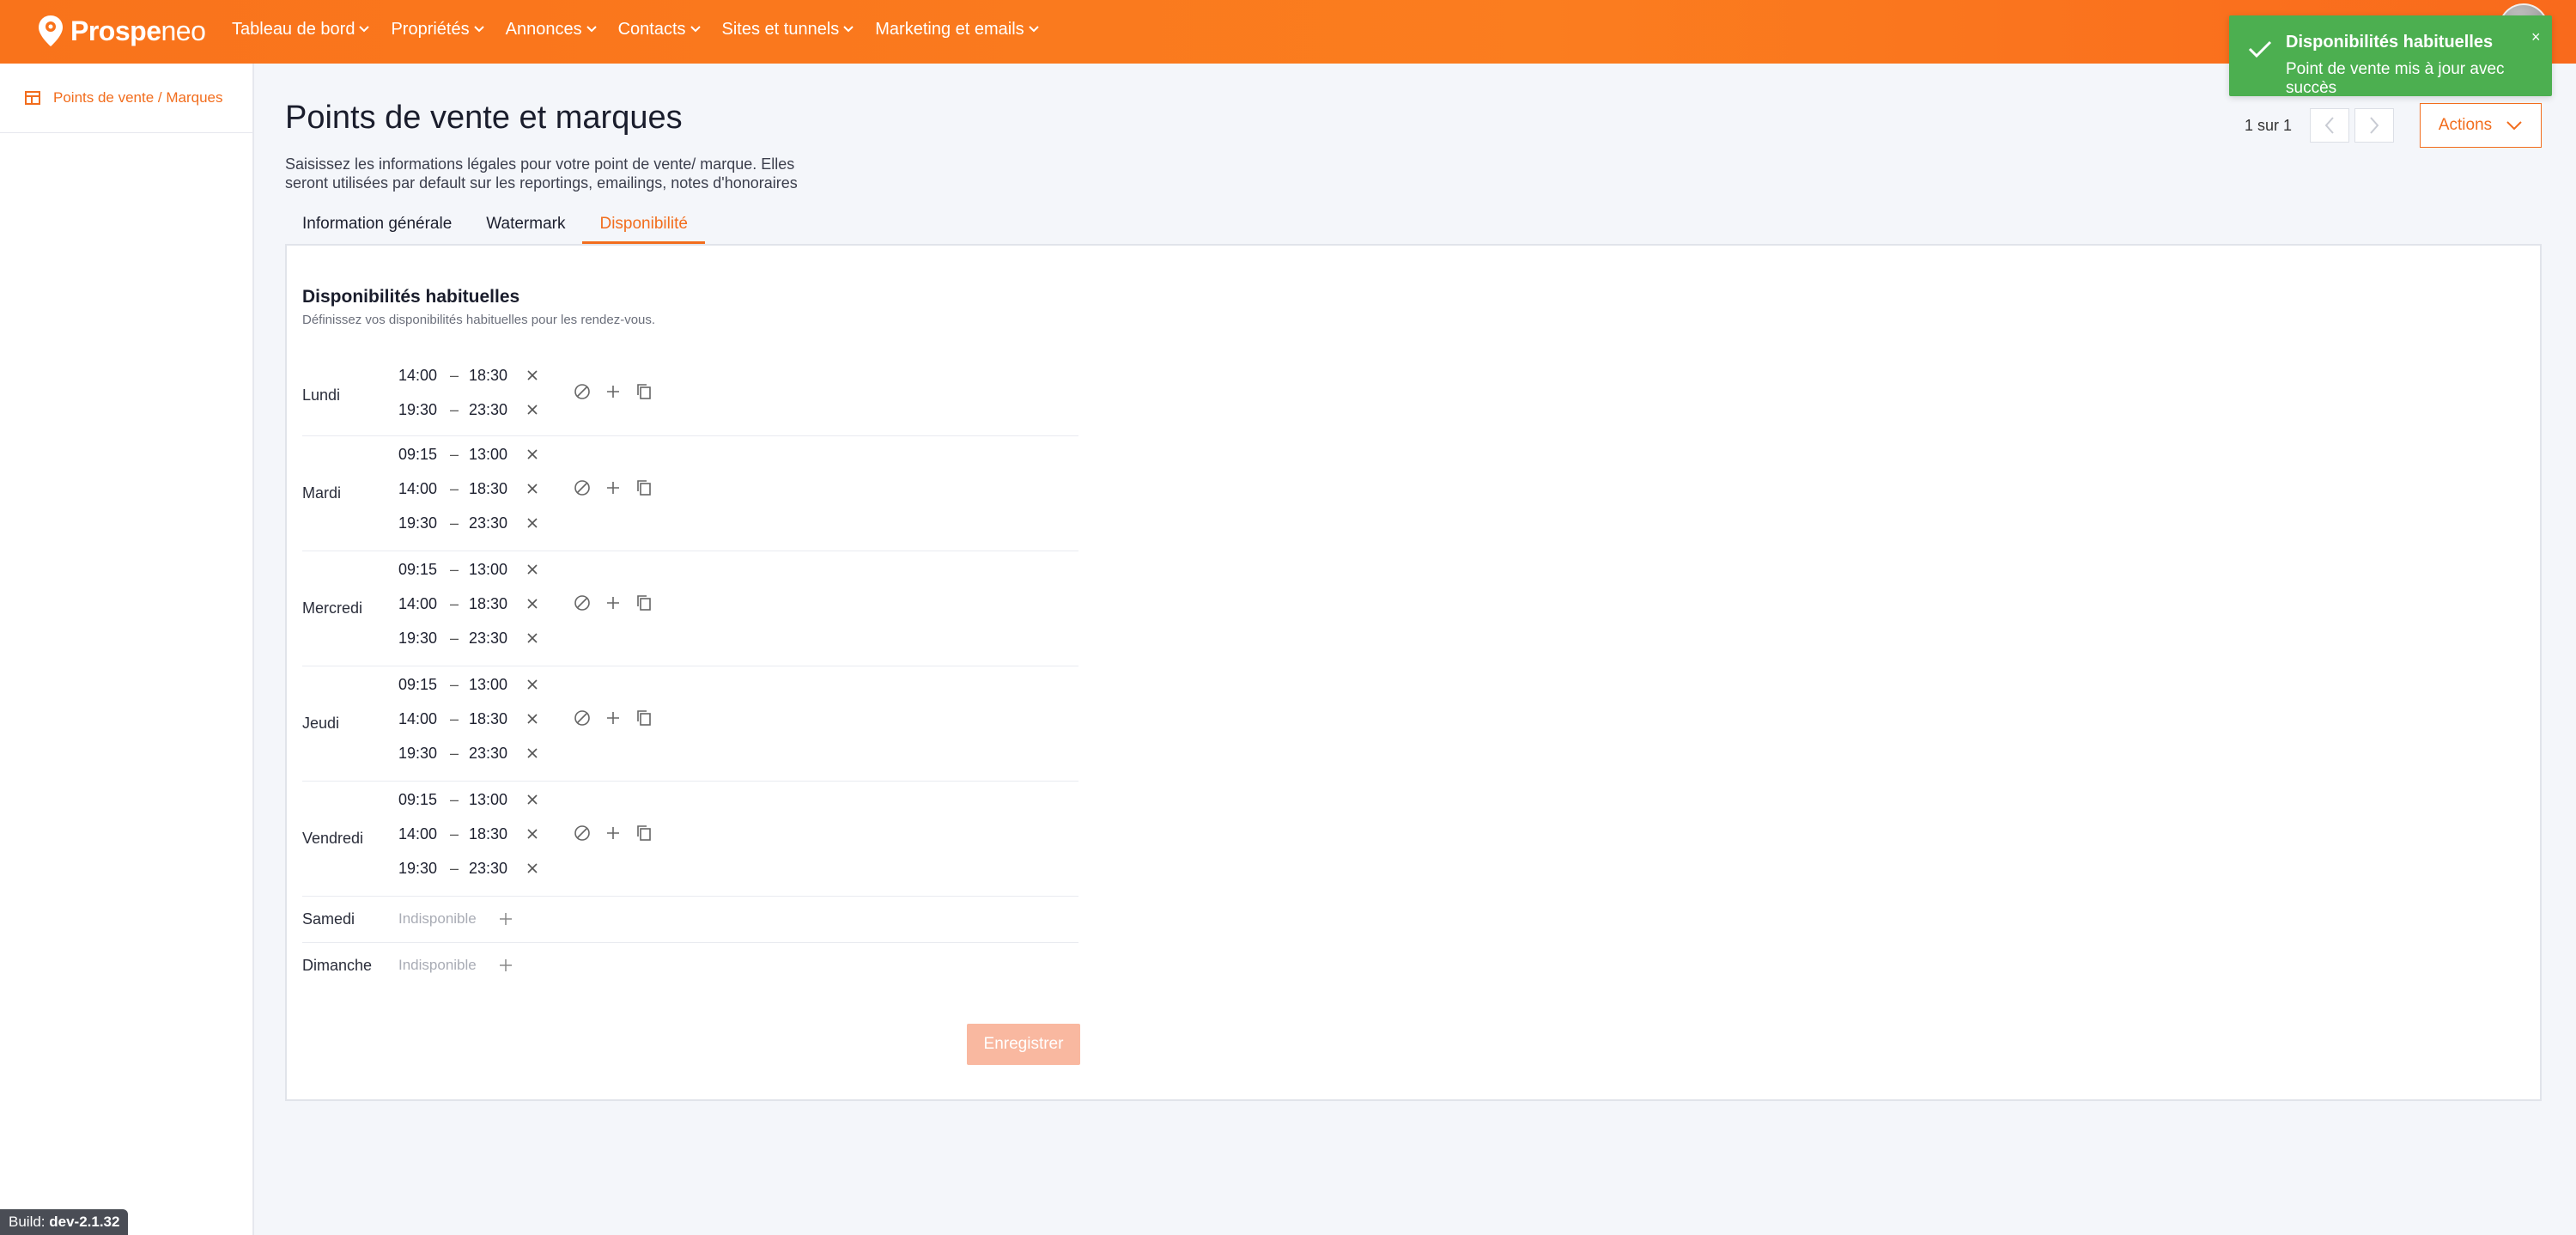 This screenshot has width=2576, height=1235. What do you see at coordinates (411, 297) in the screenshot?
I see `section-title: Disponibilités habituelles` at bounding box center [411, 297].